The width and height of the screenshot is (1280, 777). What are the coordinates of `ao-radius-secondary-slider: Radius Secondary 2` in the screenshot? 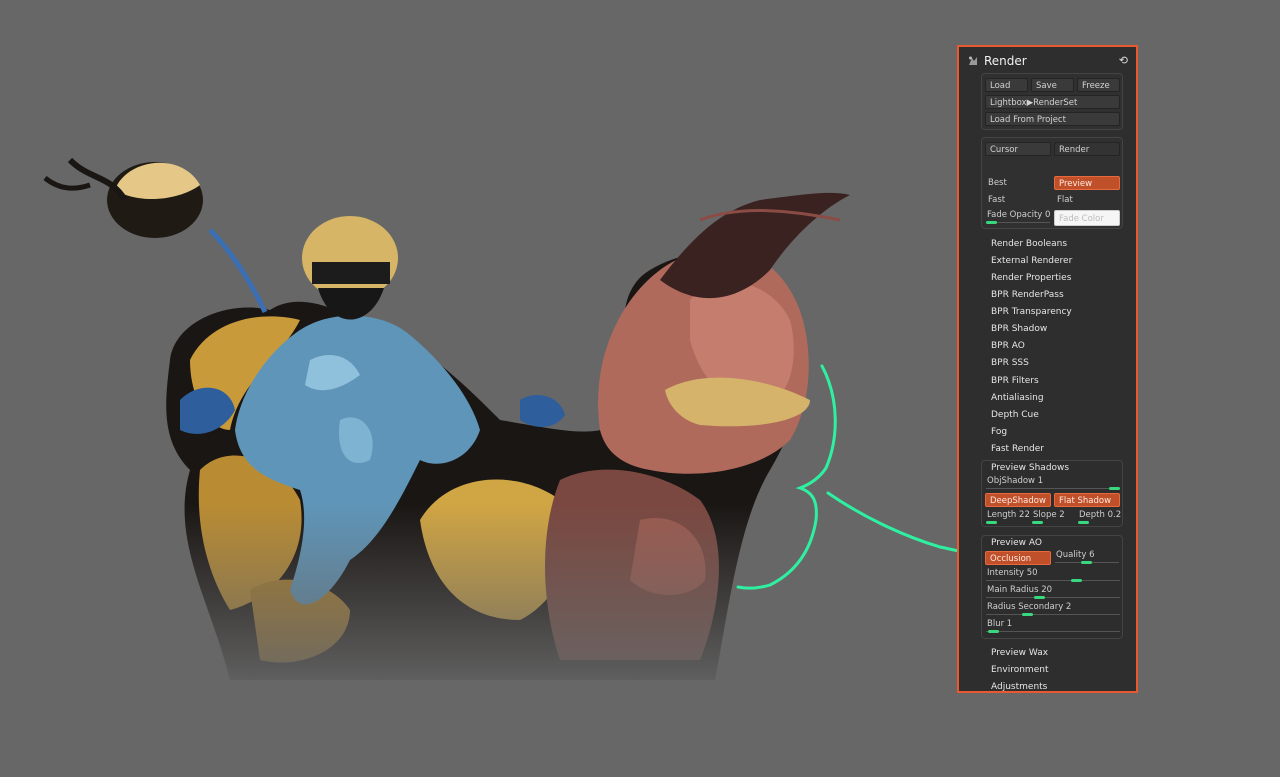 It's located at (1053, 609).